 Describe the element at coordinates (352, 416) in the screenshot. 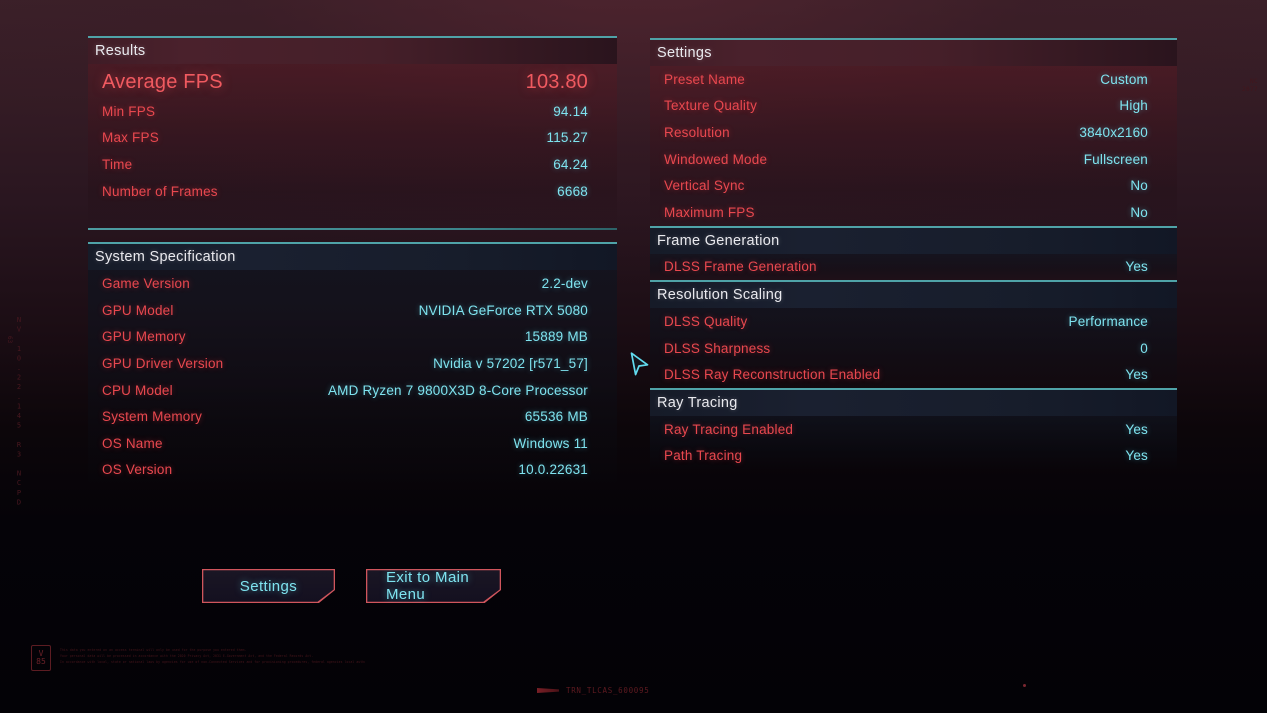

I see `stat-row: System Memory 65536 MB` at that location.